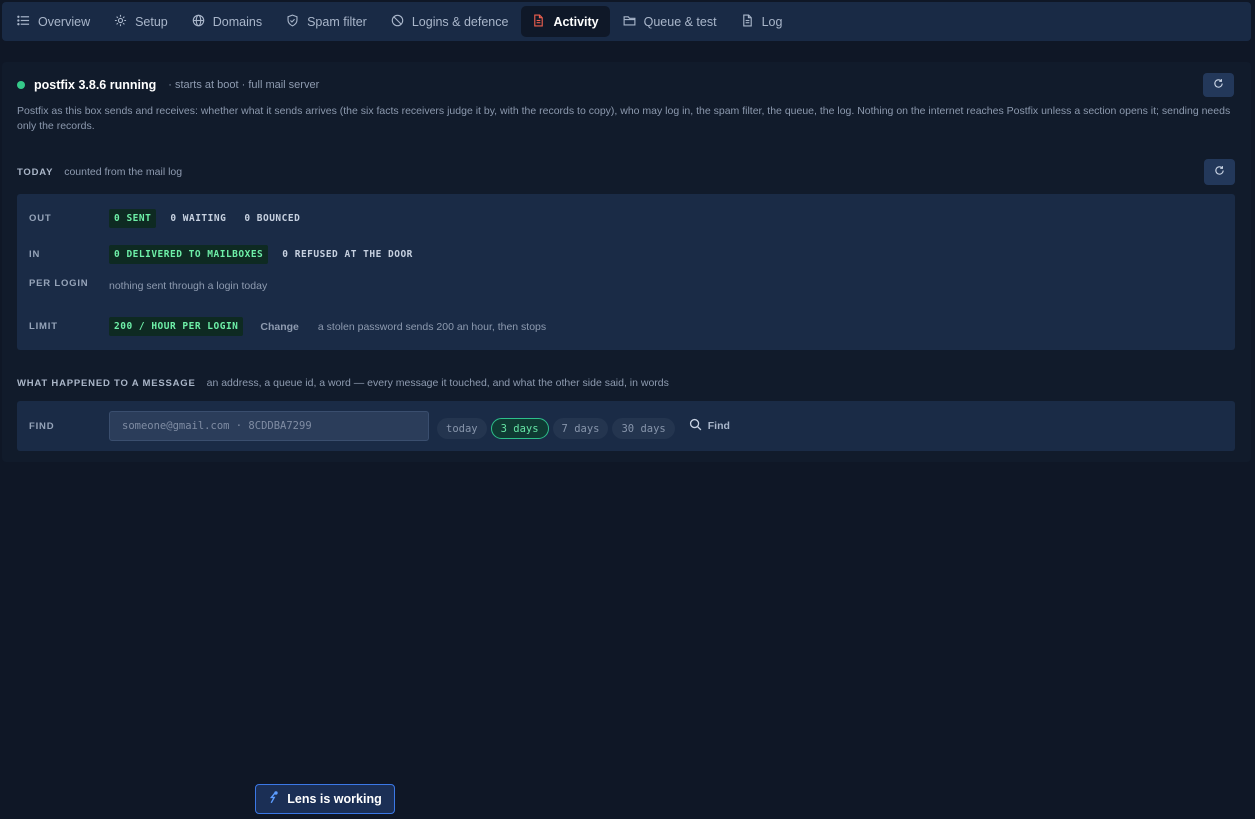 The height and width of the screenshot is (819, 1255). I want to click on service-subtitle: · starts at boot · full mail server, so click(244, 85).